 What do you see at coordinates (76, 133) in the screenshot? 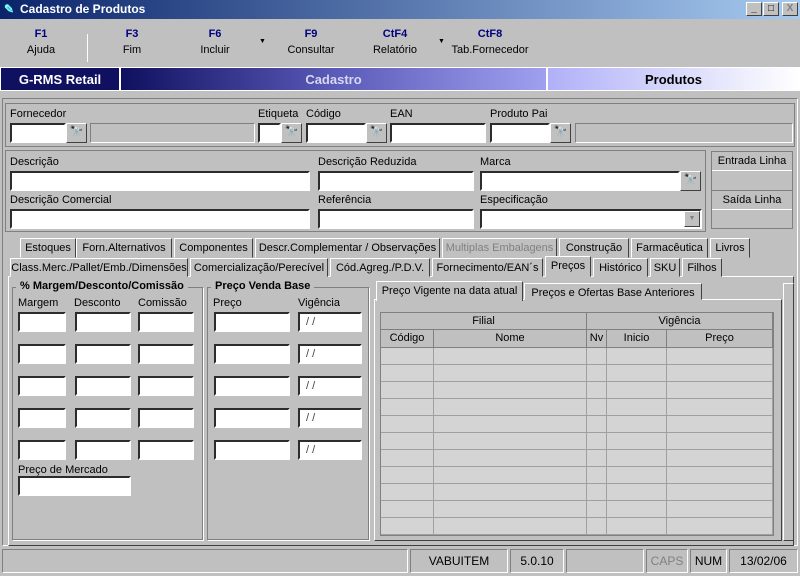
I see `fornecedor-search-button: 🔭` at bounding box center [76, 133].